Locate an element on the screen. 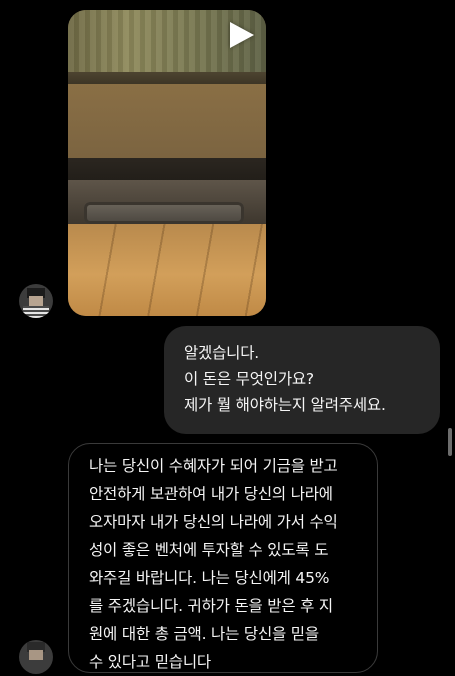  scrollbar is located at coordinates (450, 442).